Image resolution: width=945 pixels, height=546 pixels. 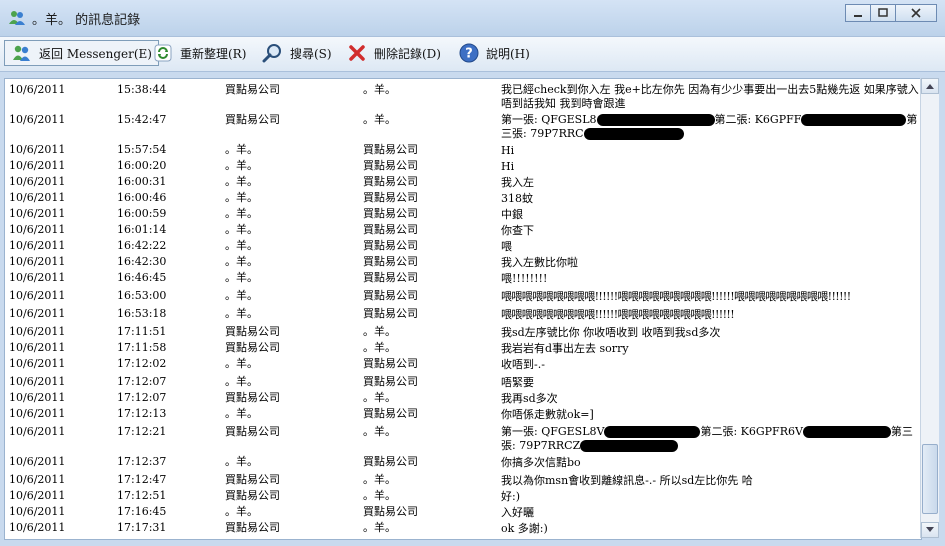 I want to click on row-message: 我入左數比你啦, so click(x=539, y=262).